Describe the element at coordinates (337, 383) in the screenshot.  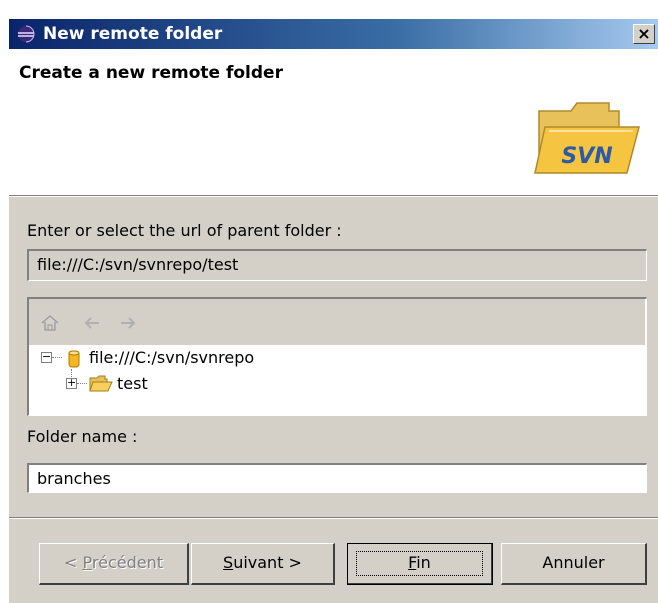
I see `tree-item-test: + test` at that location.